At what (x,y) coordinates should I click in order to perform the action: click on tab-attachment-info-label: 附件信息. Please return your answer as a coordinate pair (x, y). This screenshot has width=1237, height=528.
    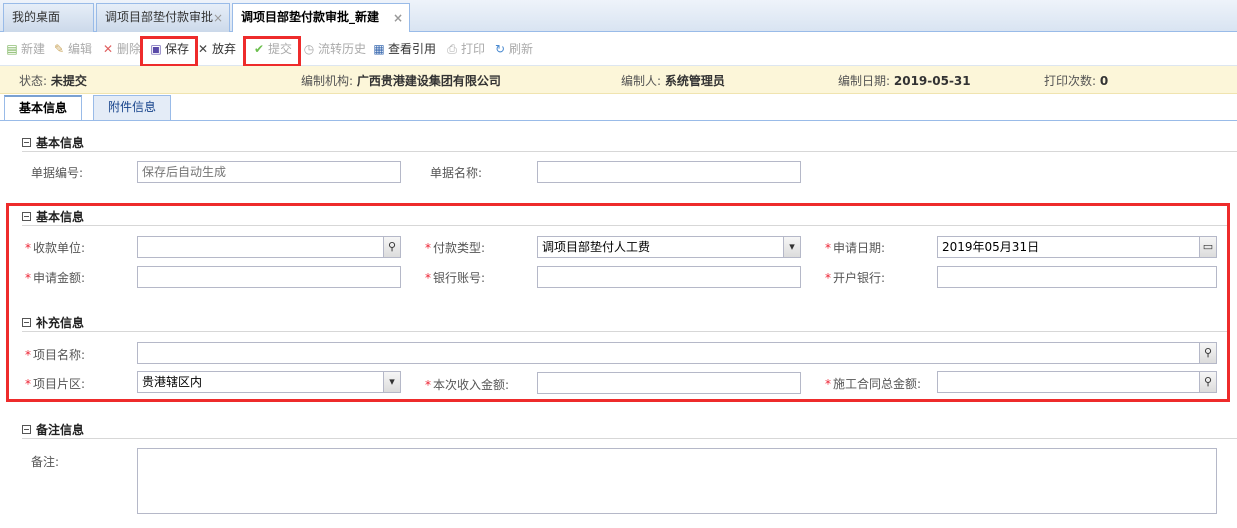
    Looking at the image, I should click on (132, 107).